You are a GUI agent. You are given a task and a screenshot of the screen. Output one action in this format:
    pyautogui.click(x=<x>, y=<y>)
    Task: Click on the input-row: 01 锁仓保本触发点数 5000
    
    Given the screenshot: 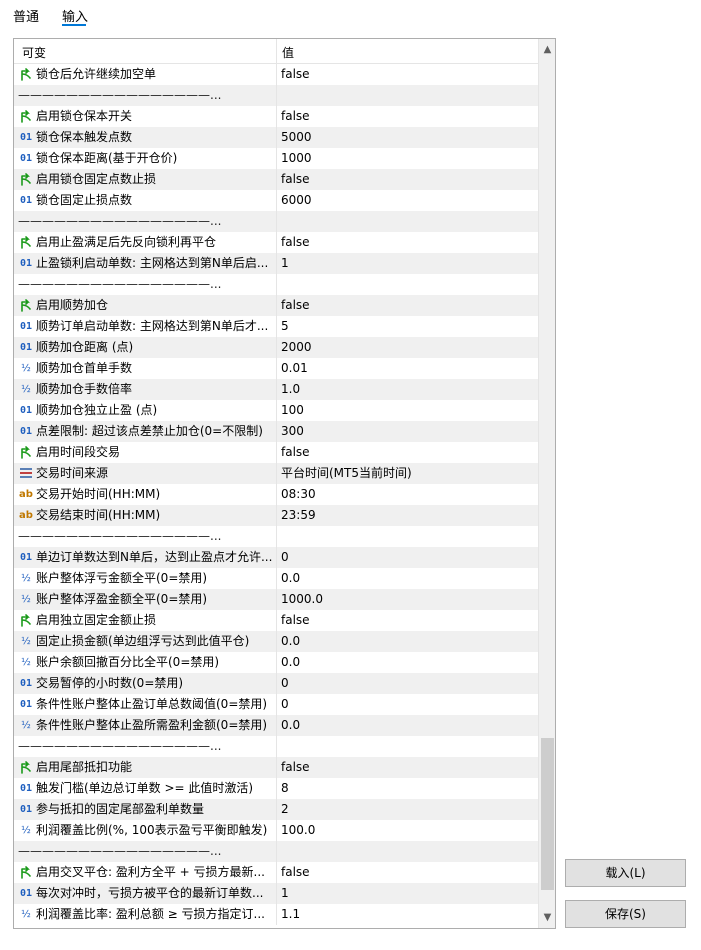 What is the action you would take?
    pyautogui.click(x=276, y=137)
    